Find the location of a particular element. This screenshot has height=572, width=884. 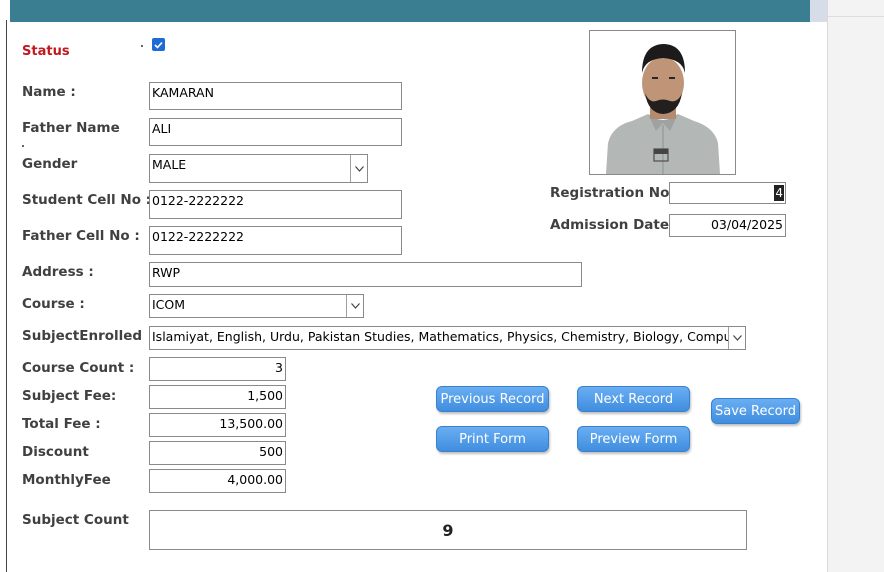

subjects-dropdown-button is located at coordinates (736, 338).